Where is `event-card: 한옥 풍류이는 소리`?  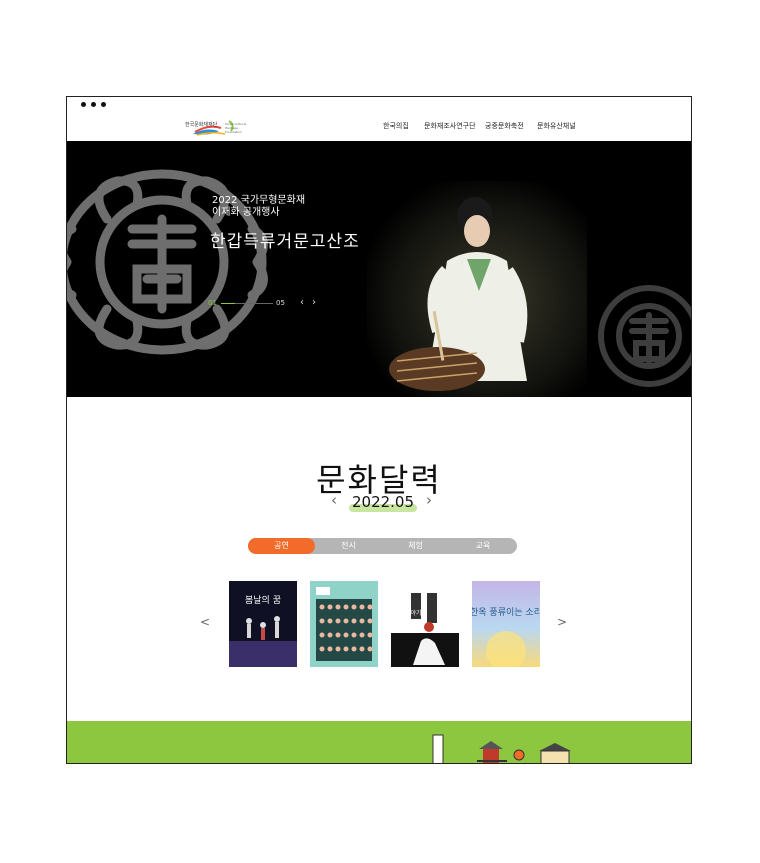 event-card: 한옥 풍류이는 소리 is located at coordinates (506, 624).